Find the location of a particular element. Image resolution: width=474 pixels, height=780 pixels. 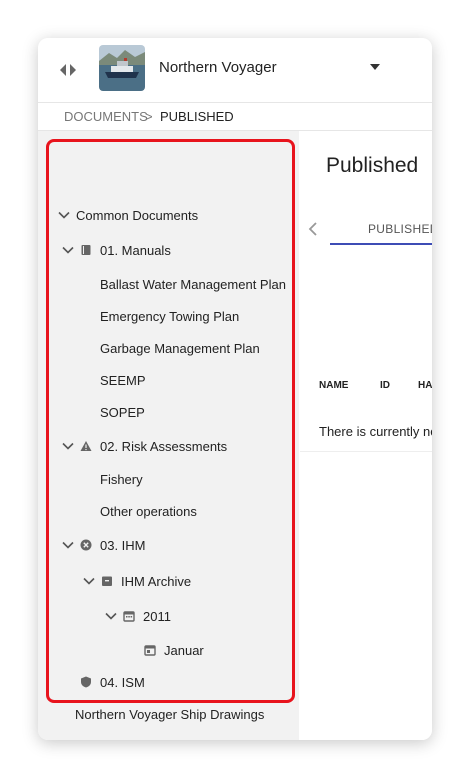

tree-item-ballast-water-management-plan: Ballast Water Management Plan is located at coordinates (193, 284).